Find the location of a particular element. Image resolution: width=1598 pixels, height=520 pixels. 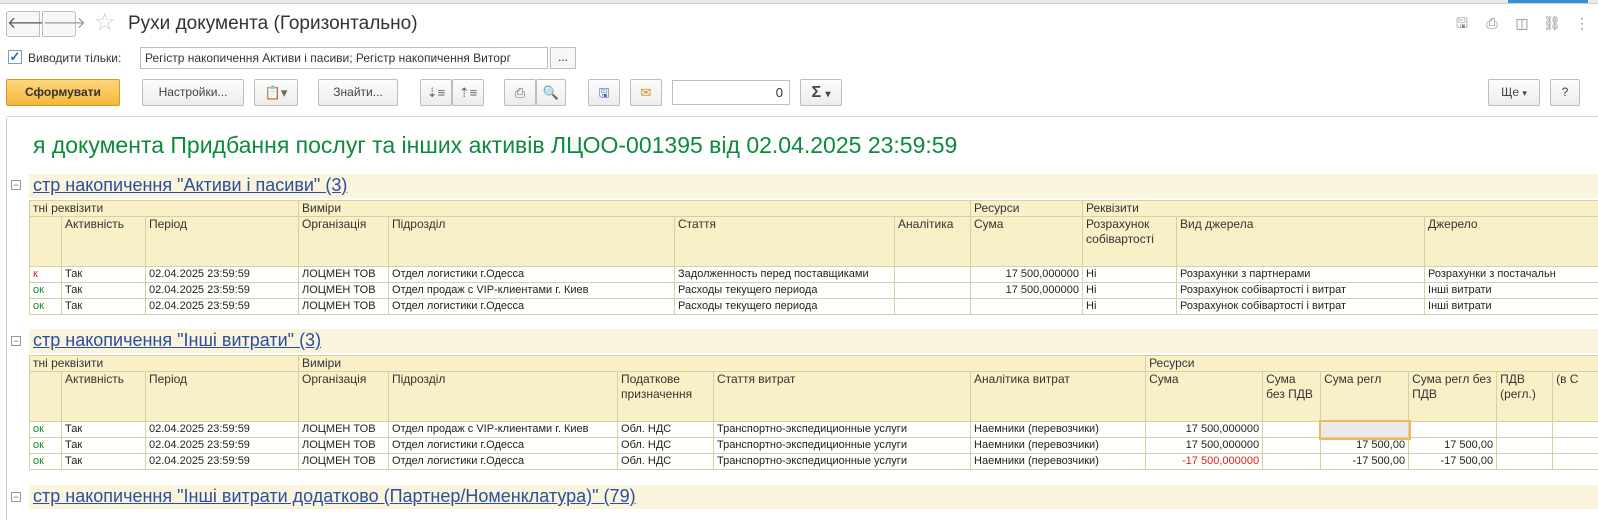

table-cell: Інші витрати is located at coordinates (1511, 306).